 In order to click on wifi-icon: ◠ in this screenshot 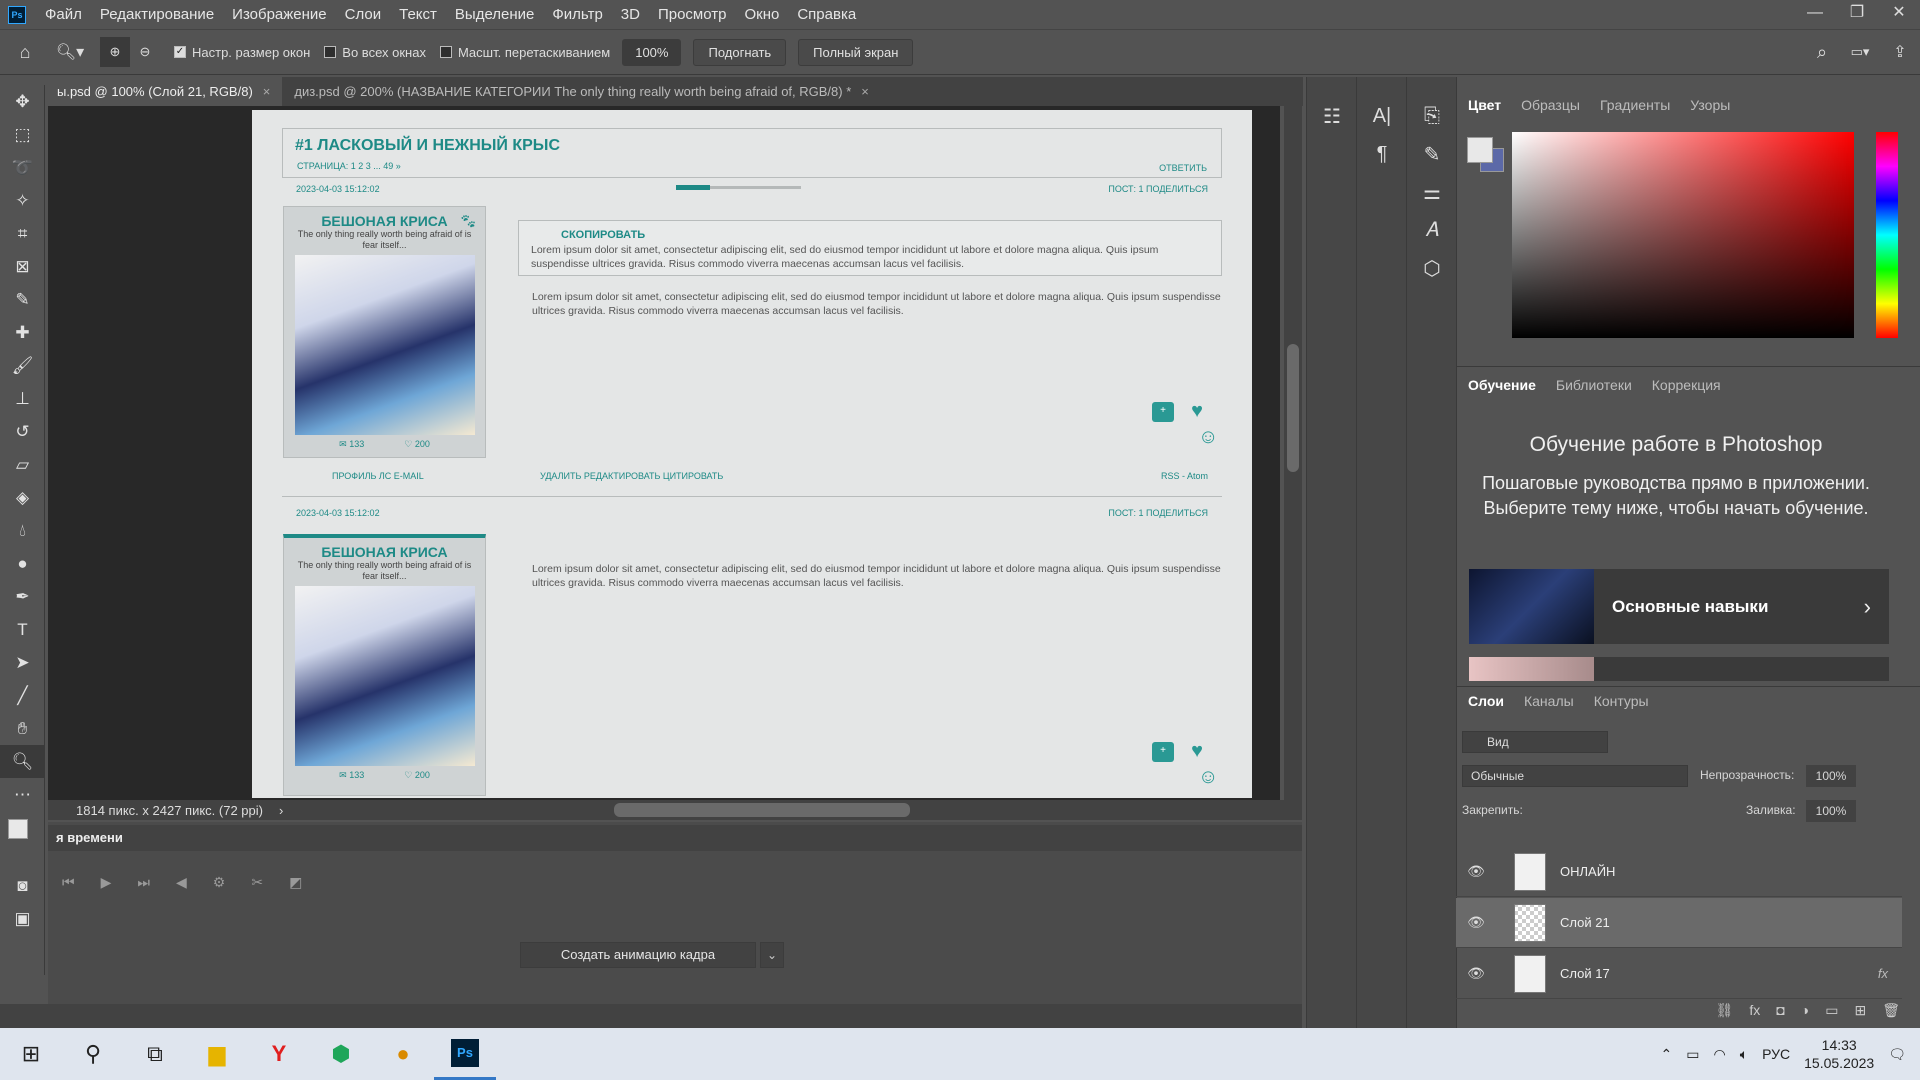, I will do `click(1719, 1054)`.